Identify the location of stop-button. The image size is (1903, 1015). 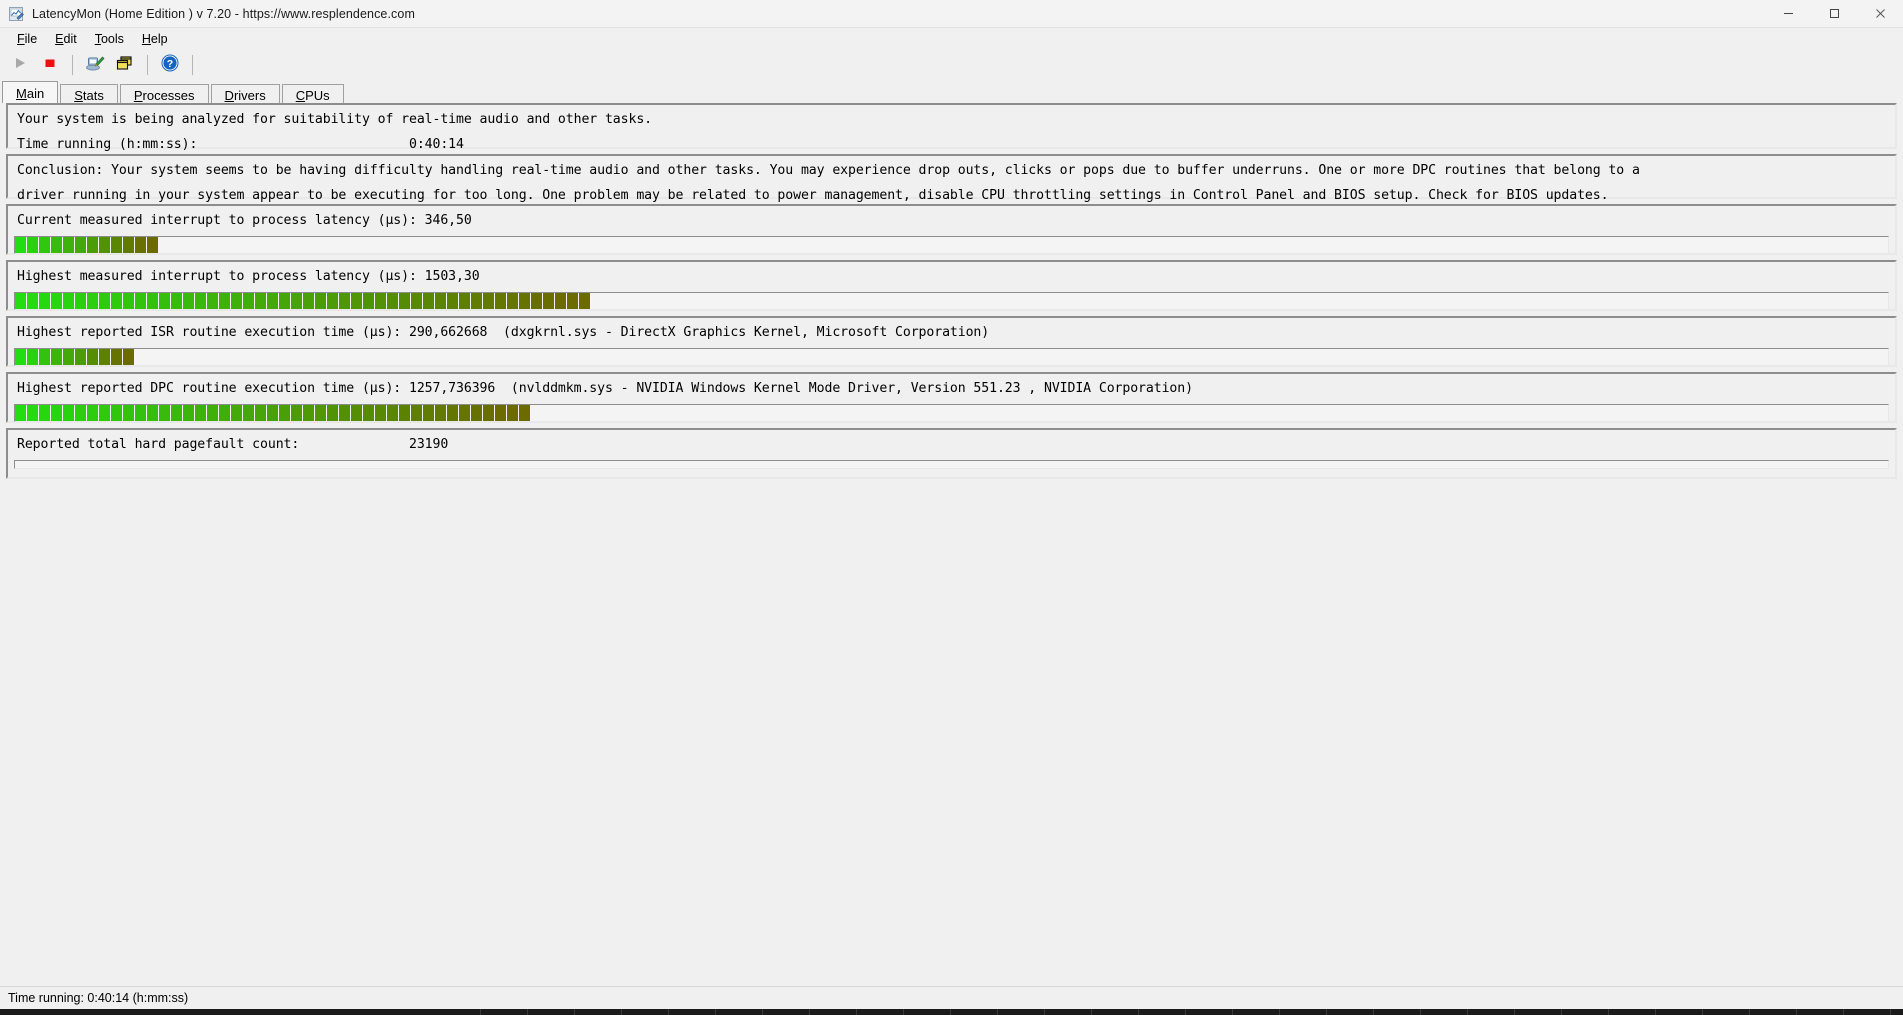
(50, 65).